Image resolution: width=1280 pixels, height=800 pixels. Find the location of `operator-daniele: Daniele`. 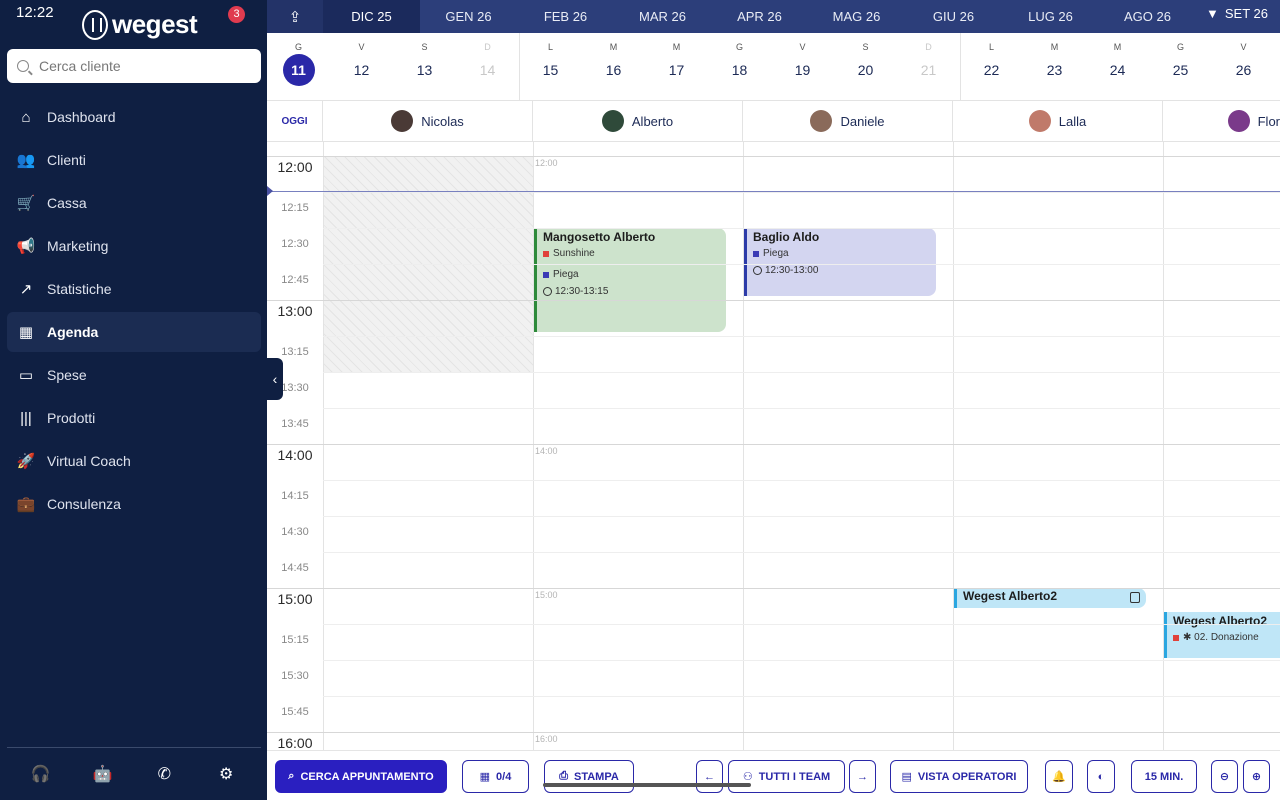

operator-daniele: Daniele is located at coordinates (848, 121).